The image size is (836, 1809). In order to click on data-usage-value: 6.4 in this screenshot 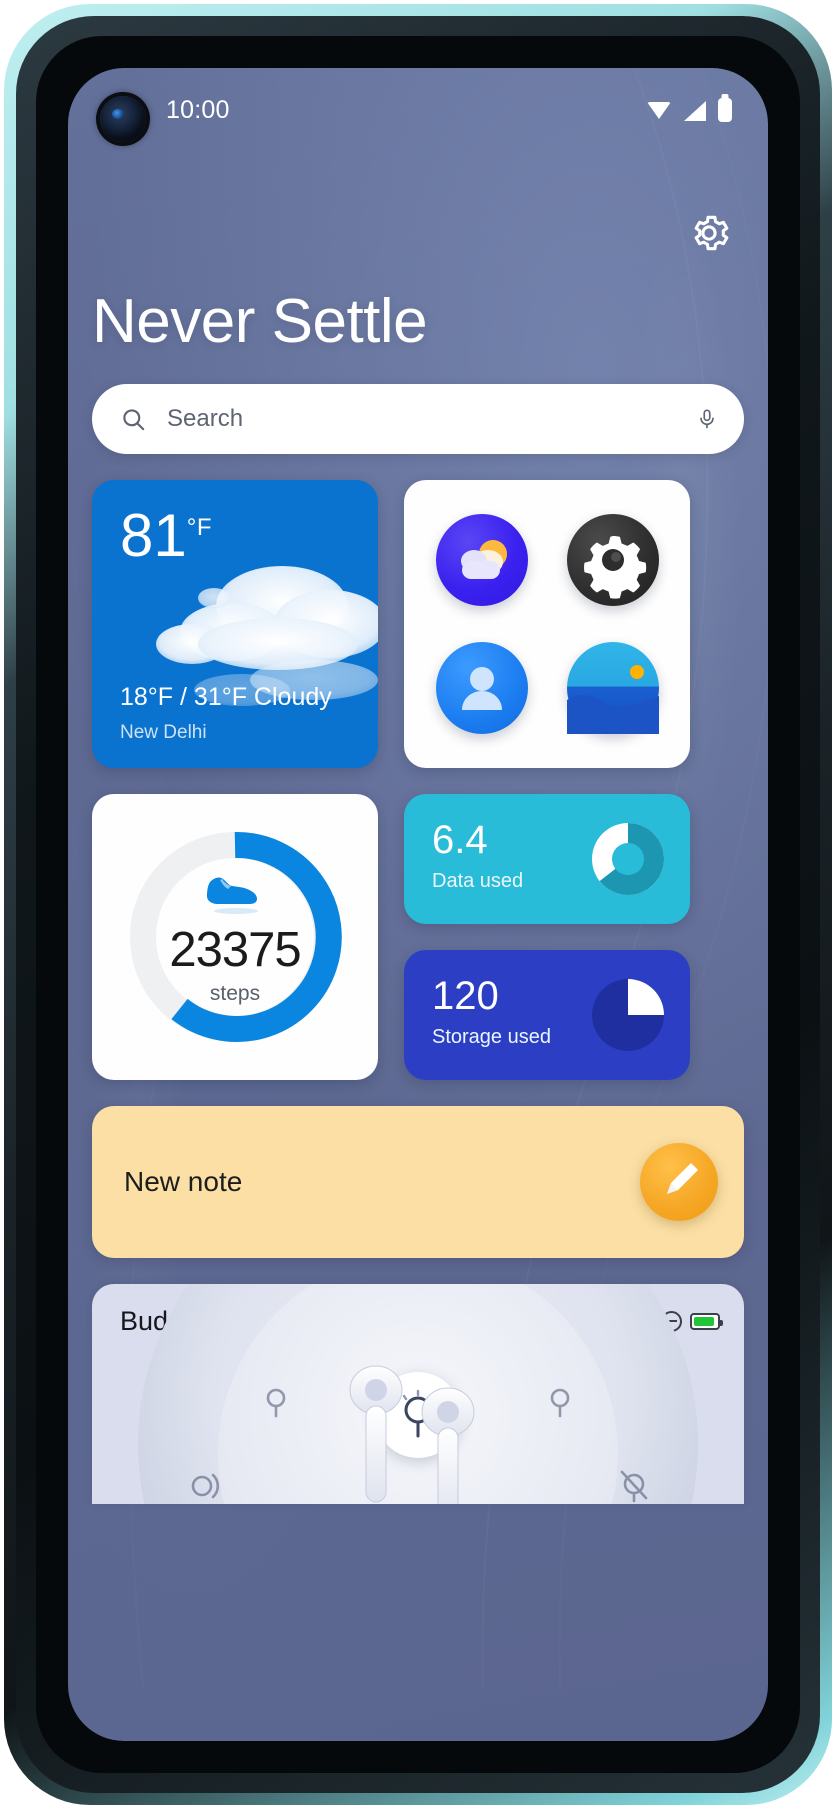, I will do `click(460, 840)`.